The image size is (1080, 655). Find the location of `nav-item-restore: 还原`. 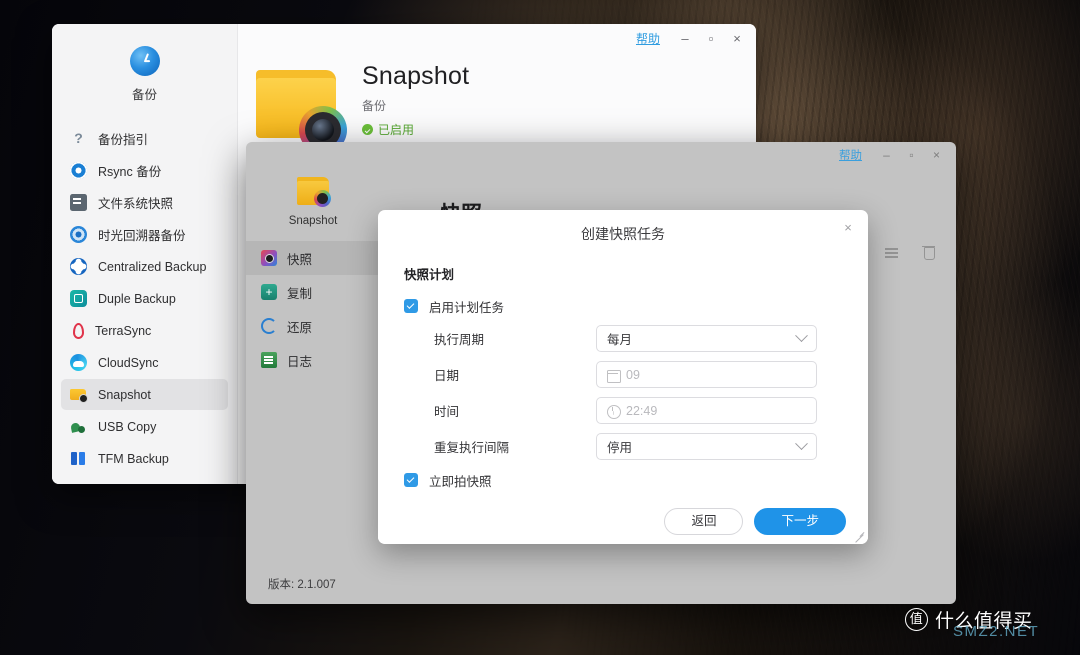

nav-item-restore: 还原 is located at coordinates (313, 326).